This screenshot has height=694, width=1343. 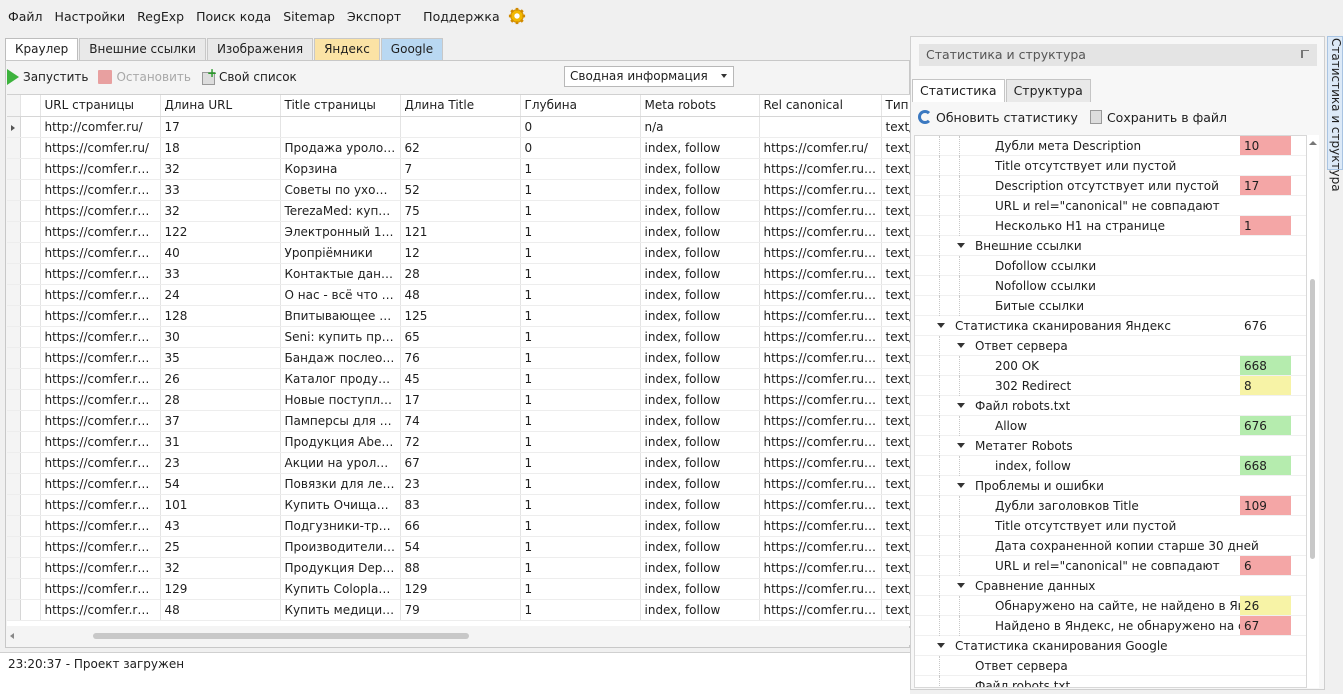 I want to click on cell-title-length: 121, so click(x=460, y=232).